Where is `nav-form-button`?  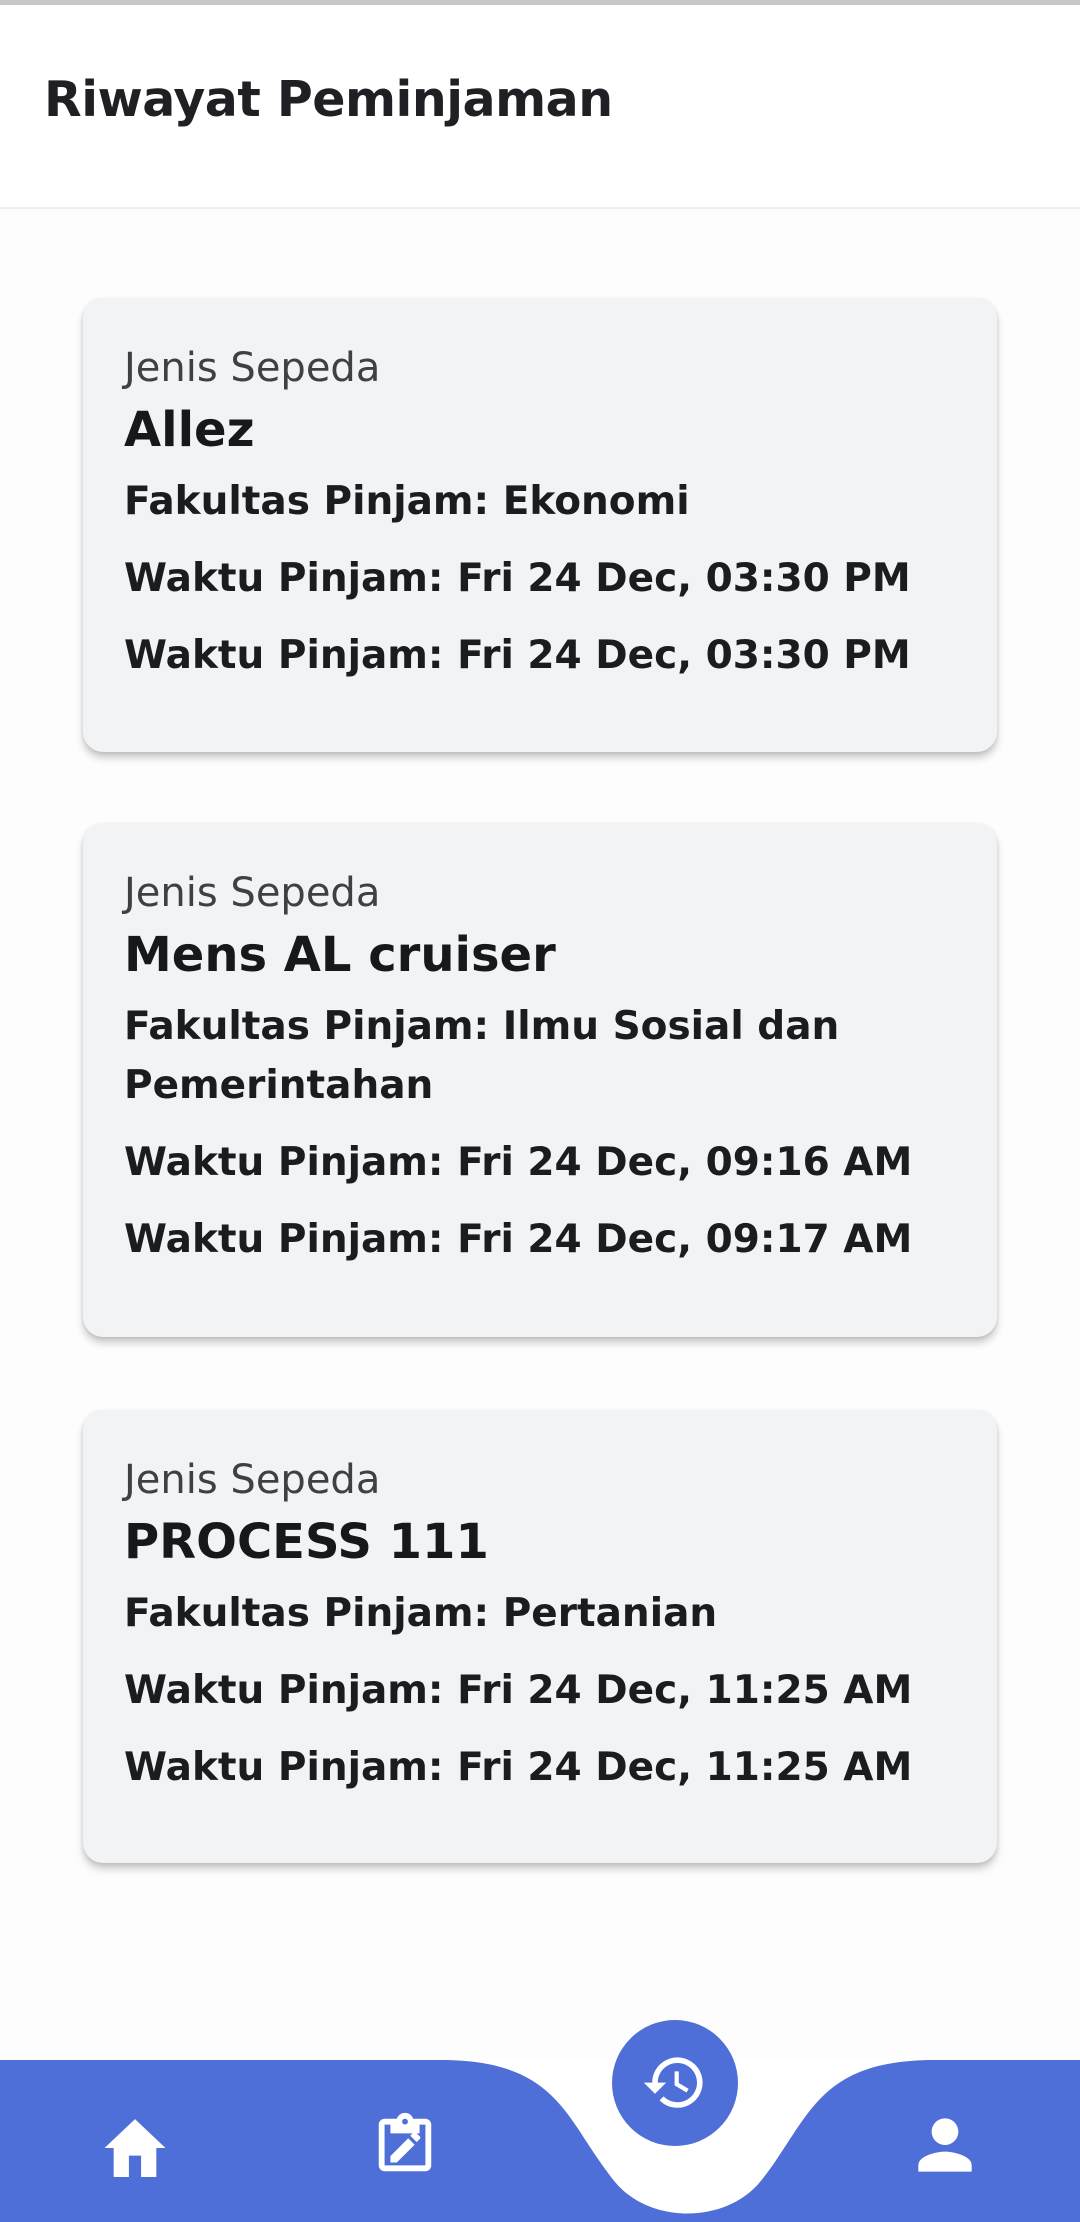 nav-form-button is located at coordinates (405, 2145).